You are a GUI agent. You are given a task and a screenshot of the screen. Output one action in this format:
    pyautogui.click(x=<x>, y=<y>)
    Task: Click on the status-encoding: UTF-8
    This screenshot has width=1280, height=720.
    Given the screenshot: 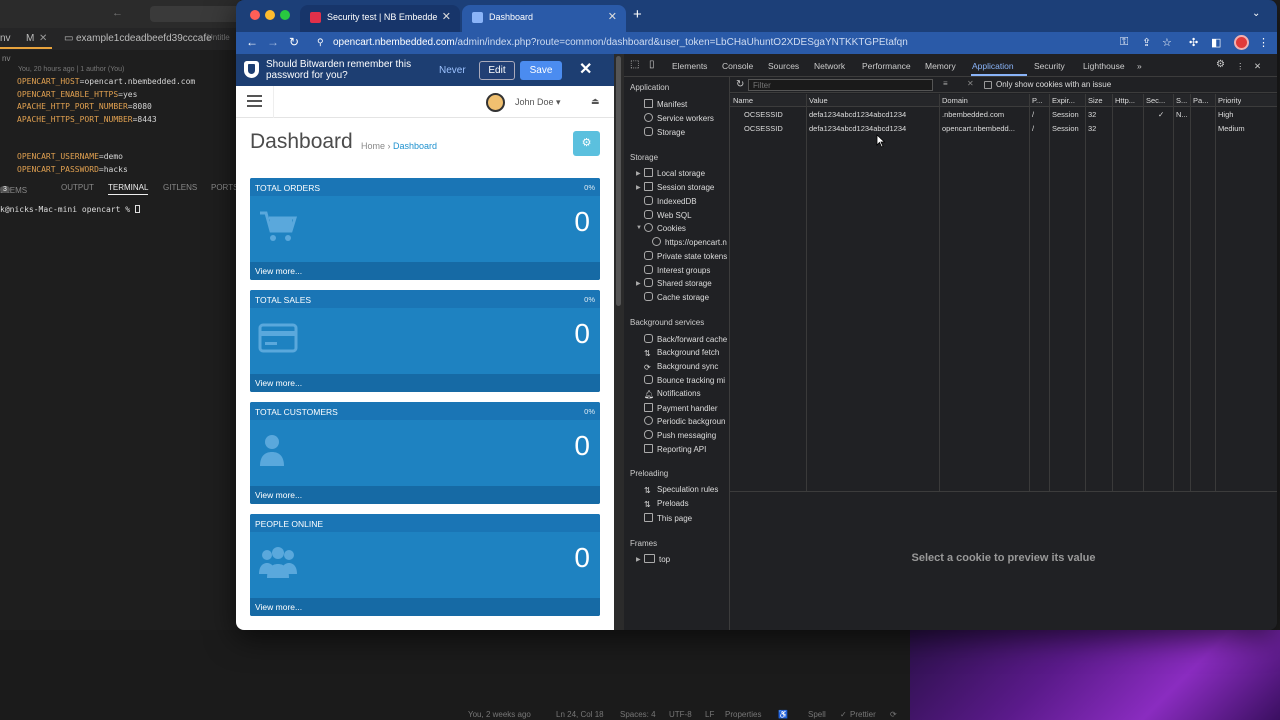 What is the action you would take?
    pyautogui.click(x=680, y=714)
    